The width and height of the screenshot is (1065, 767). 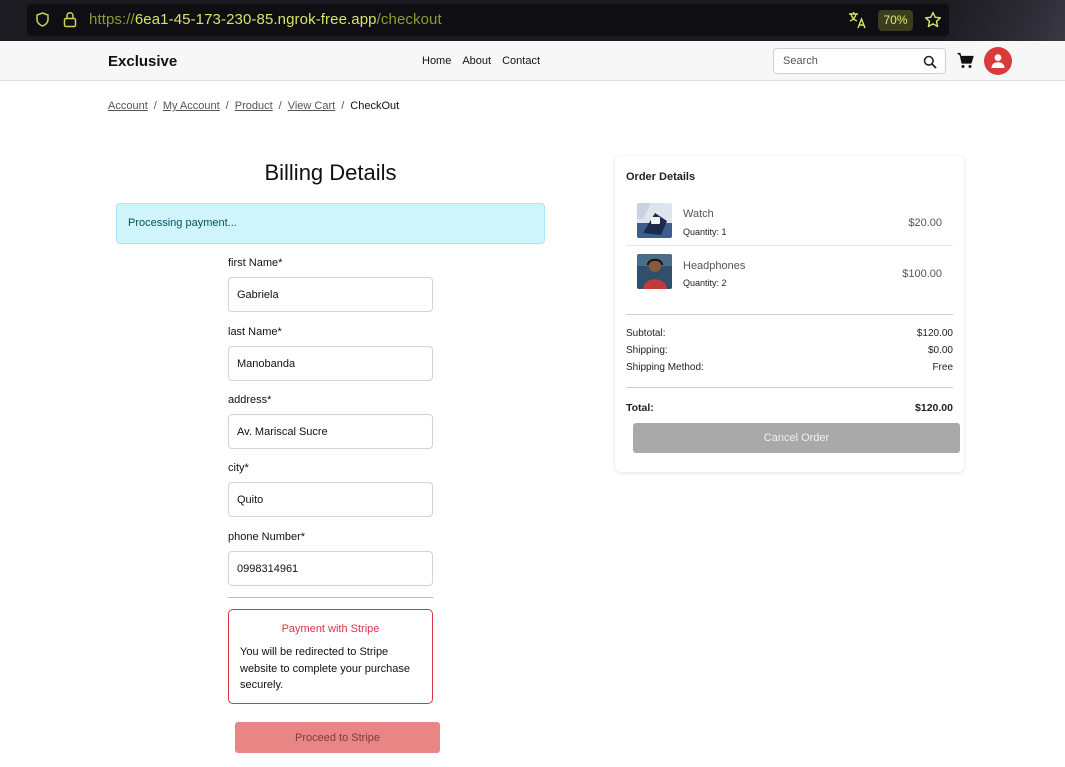 What do you see at coordinates (330, 597) in the screenshot?
I see `form-divider` at bounding box center [330, 597].